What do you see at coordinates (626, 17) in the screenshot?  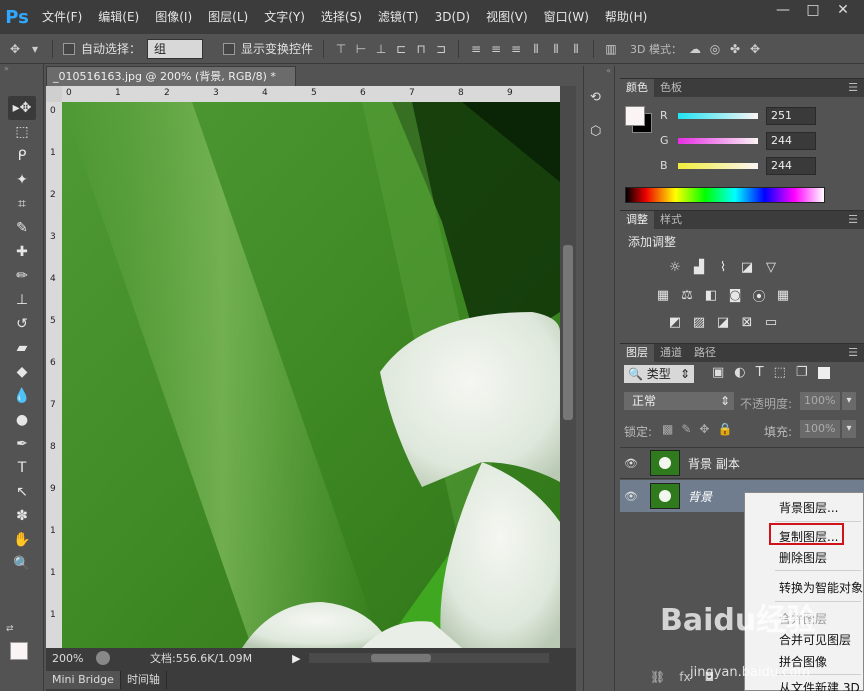 I see `menu-item: 帮助(H)` at bounding box center [626, 17].